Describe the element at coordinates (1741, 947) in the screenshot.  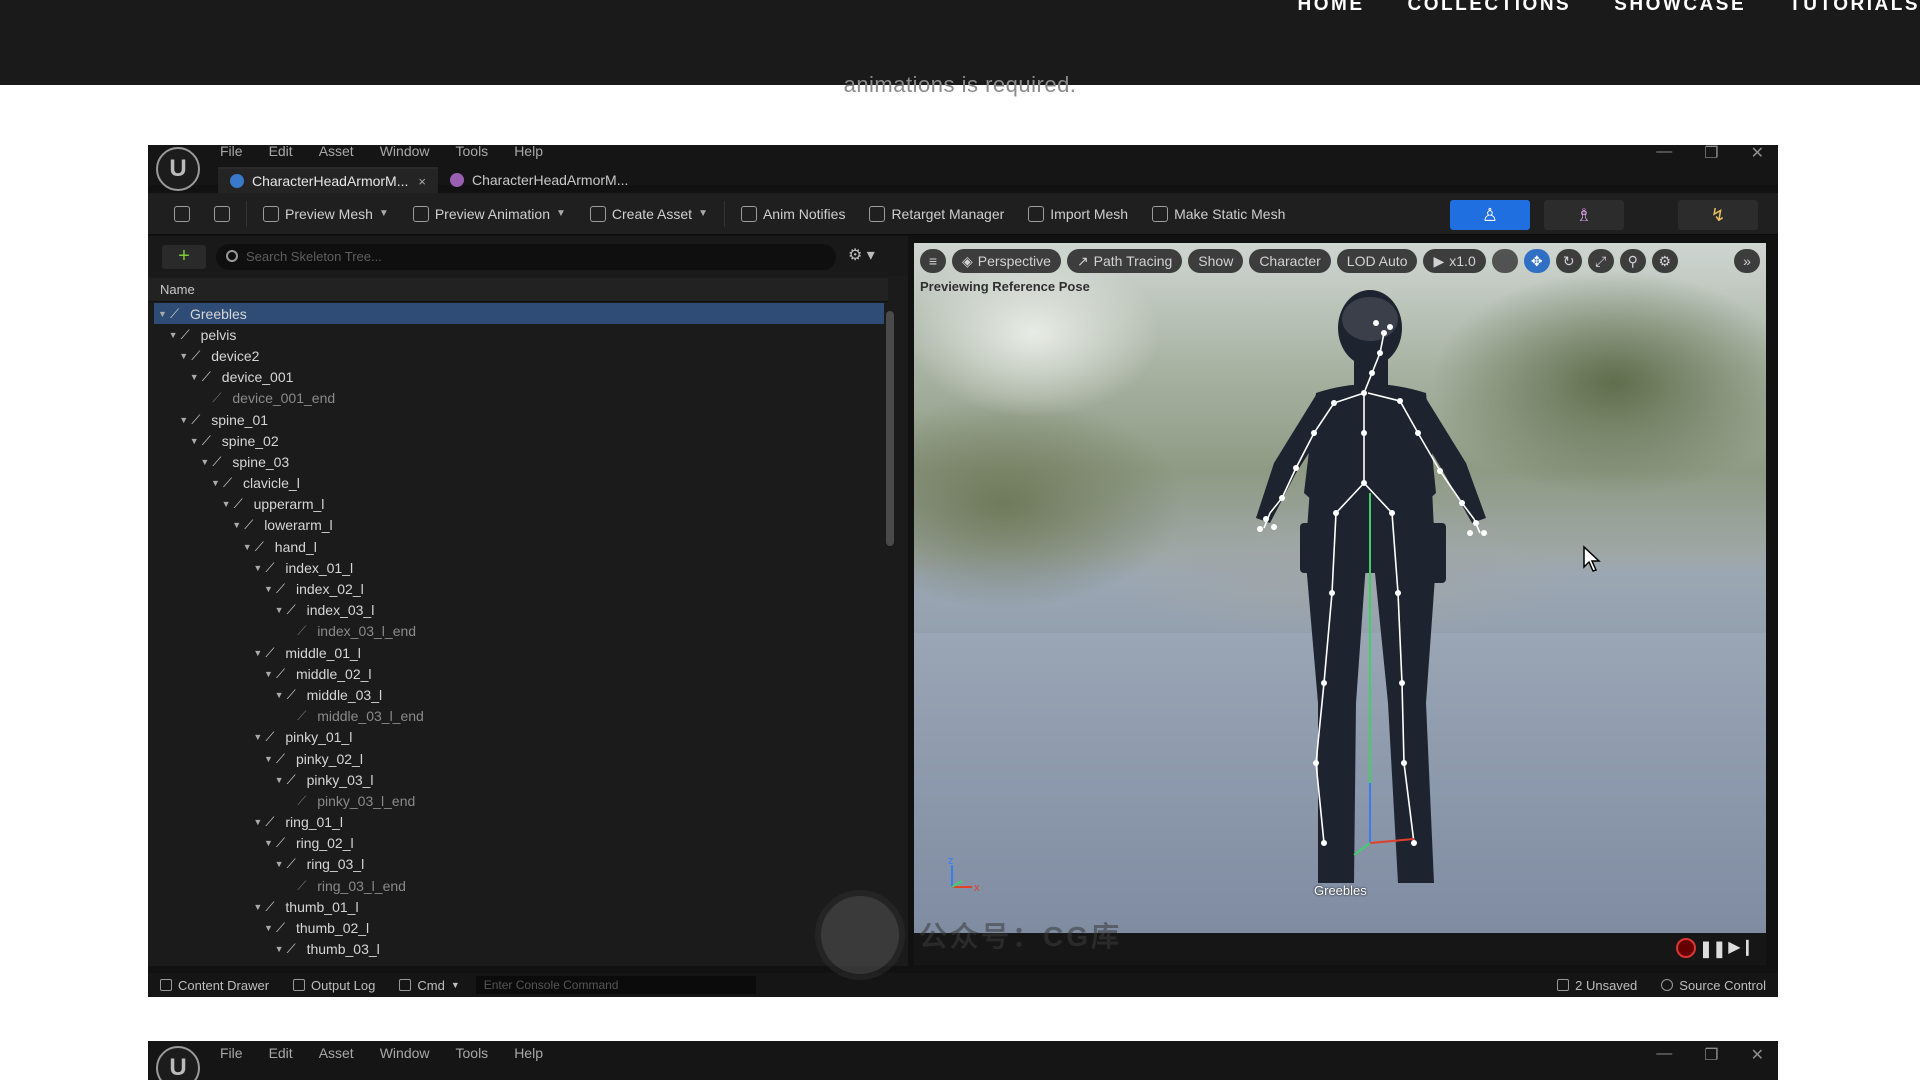
I see `step-forward-icon: ▶❙` at that location.